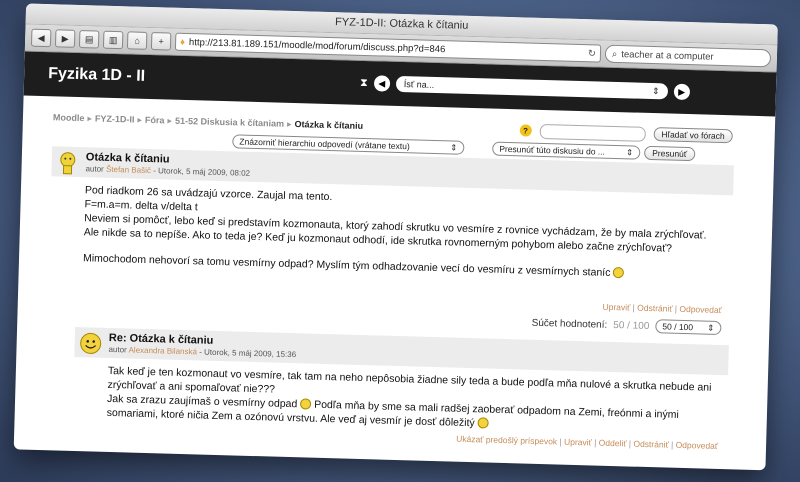 The image size is (800, 482). I want to click on site-title: Fyzika 1D - II, so click(204, 78).